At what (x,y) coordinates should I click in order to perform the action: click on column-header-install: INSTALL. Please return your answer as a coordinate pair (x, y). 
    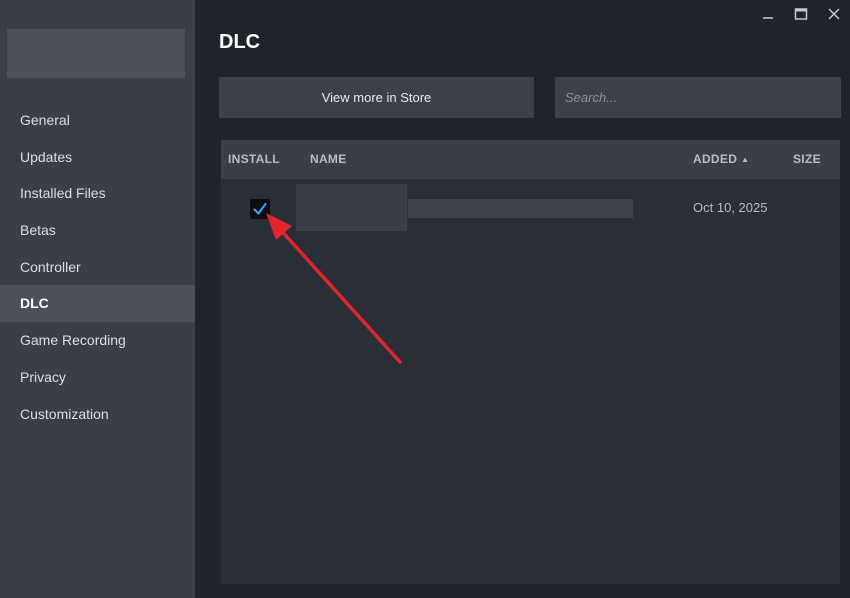
    Looking at the image, I should click on (254, 159).